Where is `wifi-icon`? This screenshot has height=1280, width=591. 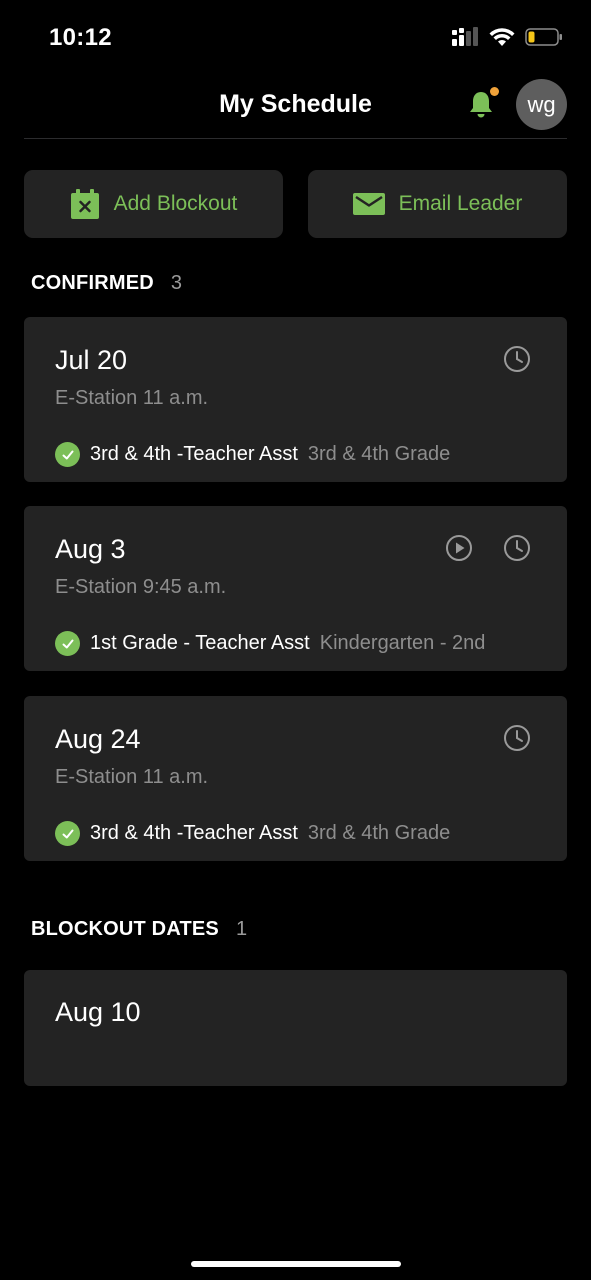
wifi-icon is located at coordinates (502, 37).